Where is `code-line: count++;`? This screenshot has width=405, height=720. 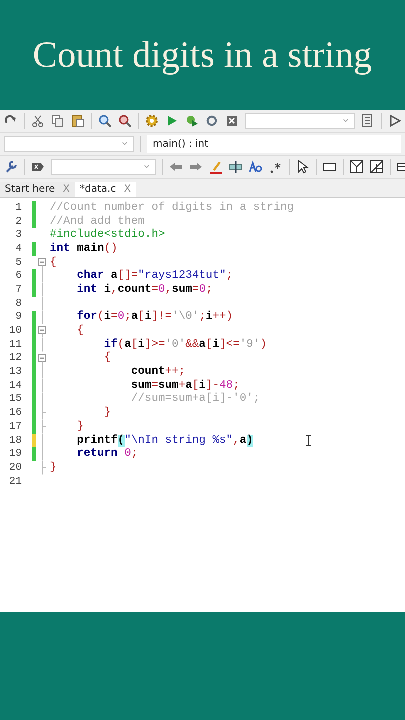
code-line: count++; is located at coordinates (158, 372).